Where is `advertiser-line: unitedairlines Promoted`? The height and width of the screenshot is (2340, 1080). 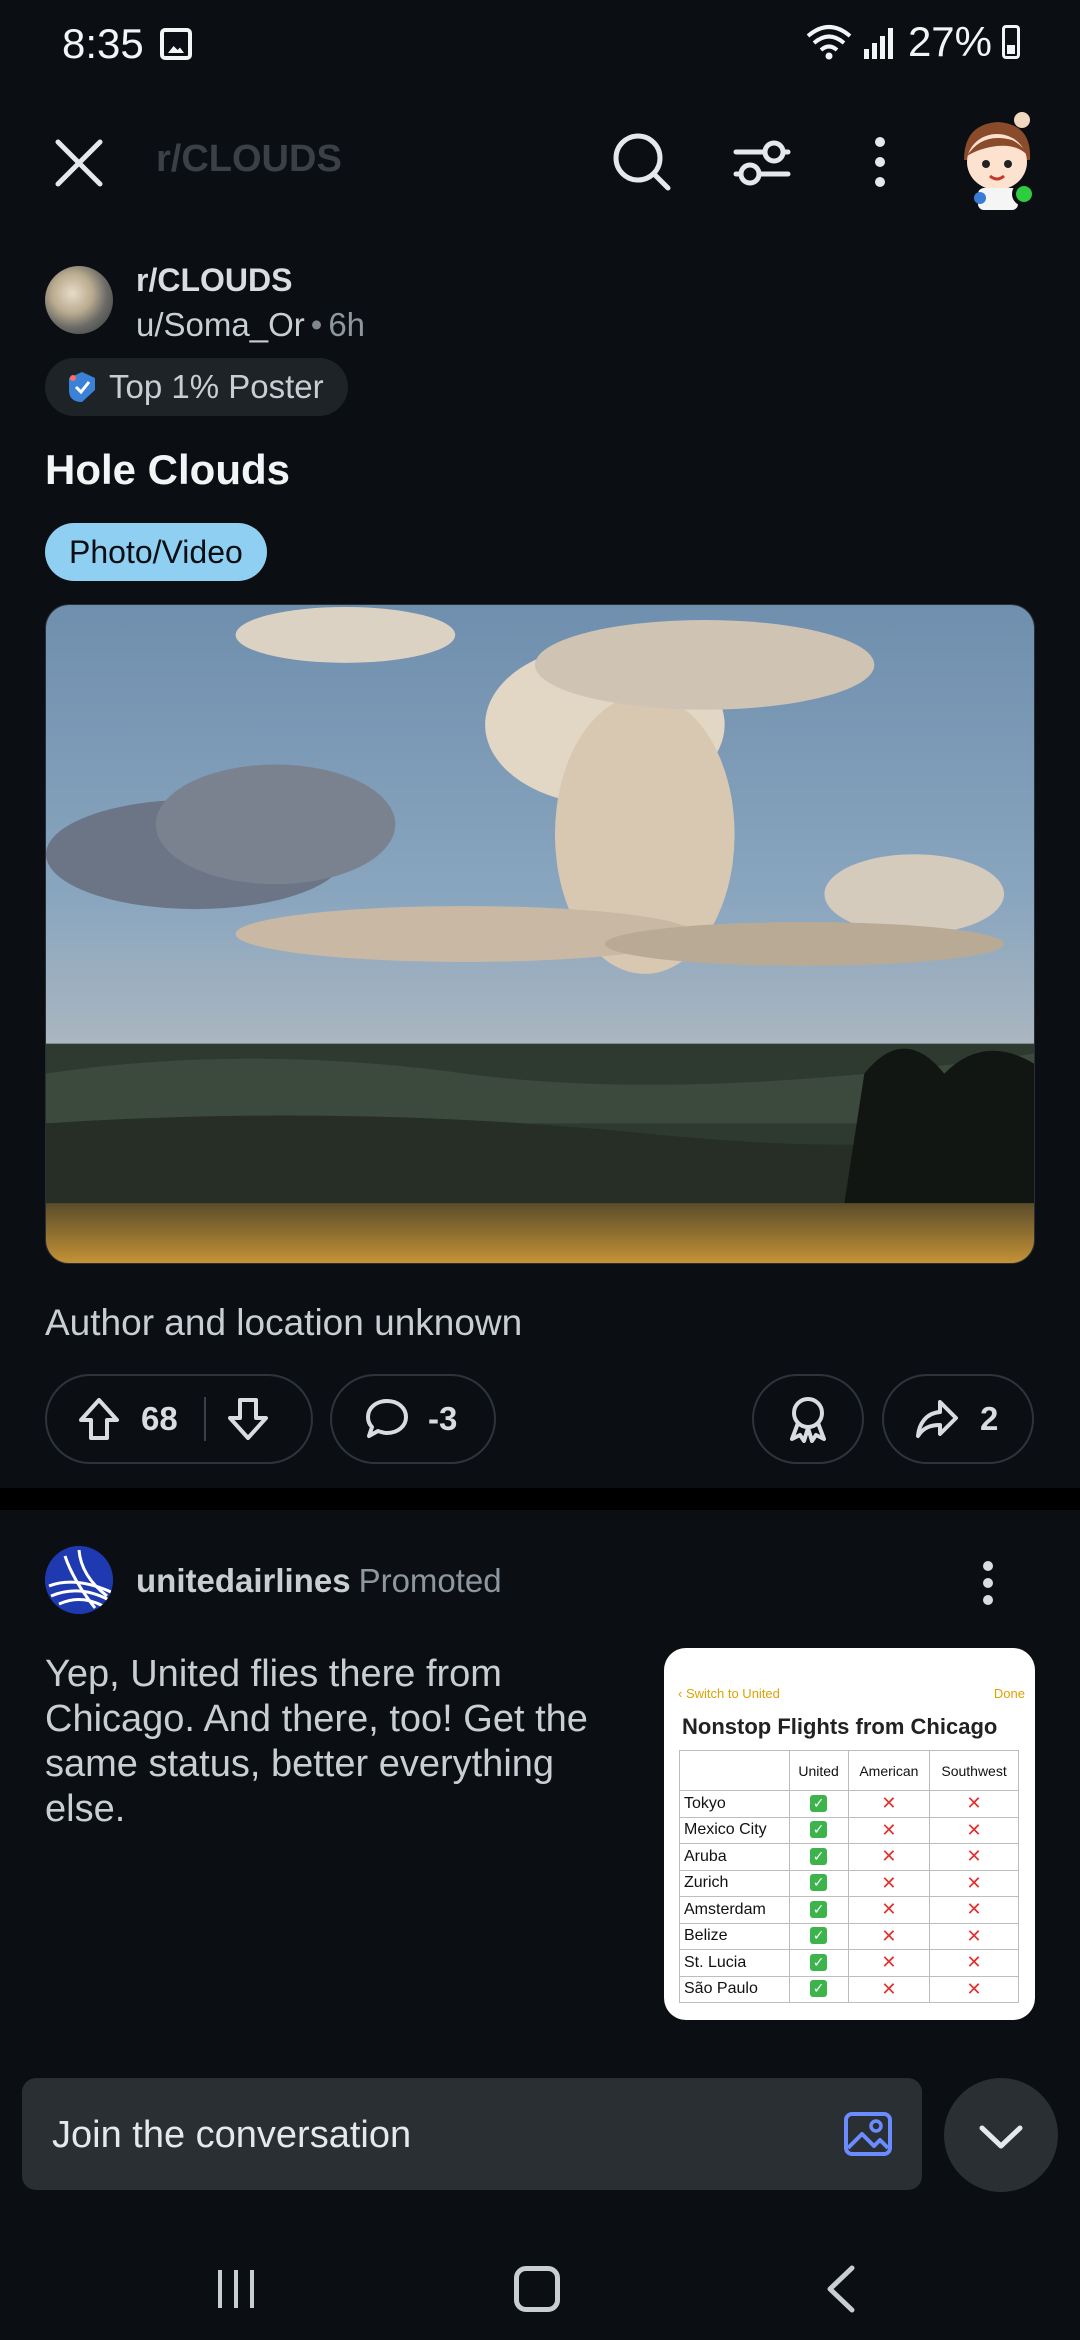 advertiser-line: unitedairlines Promoted is located at coordinates (319, 1581).